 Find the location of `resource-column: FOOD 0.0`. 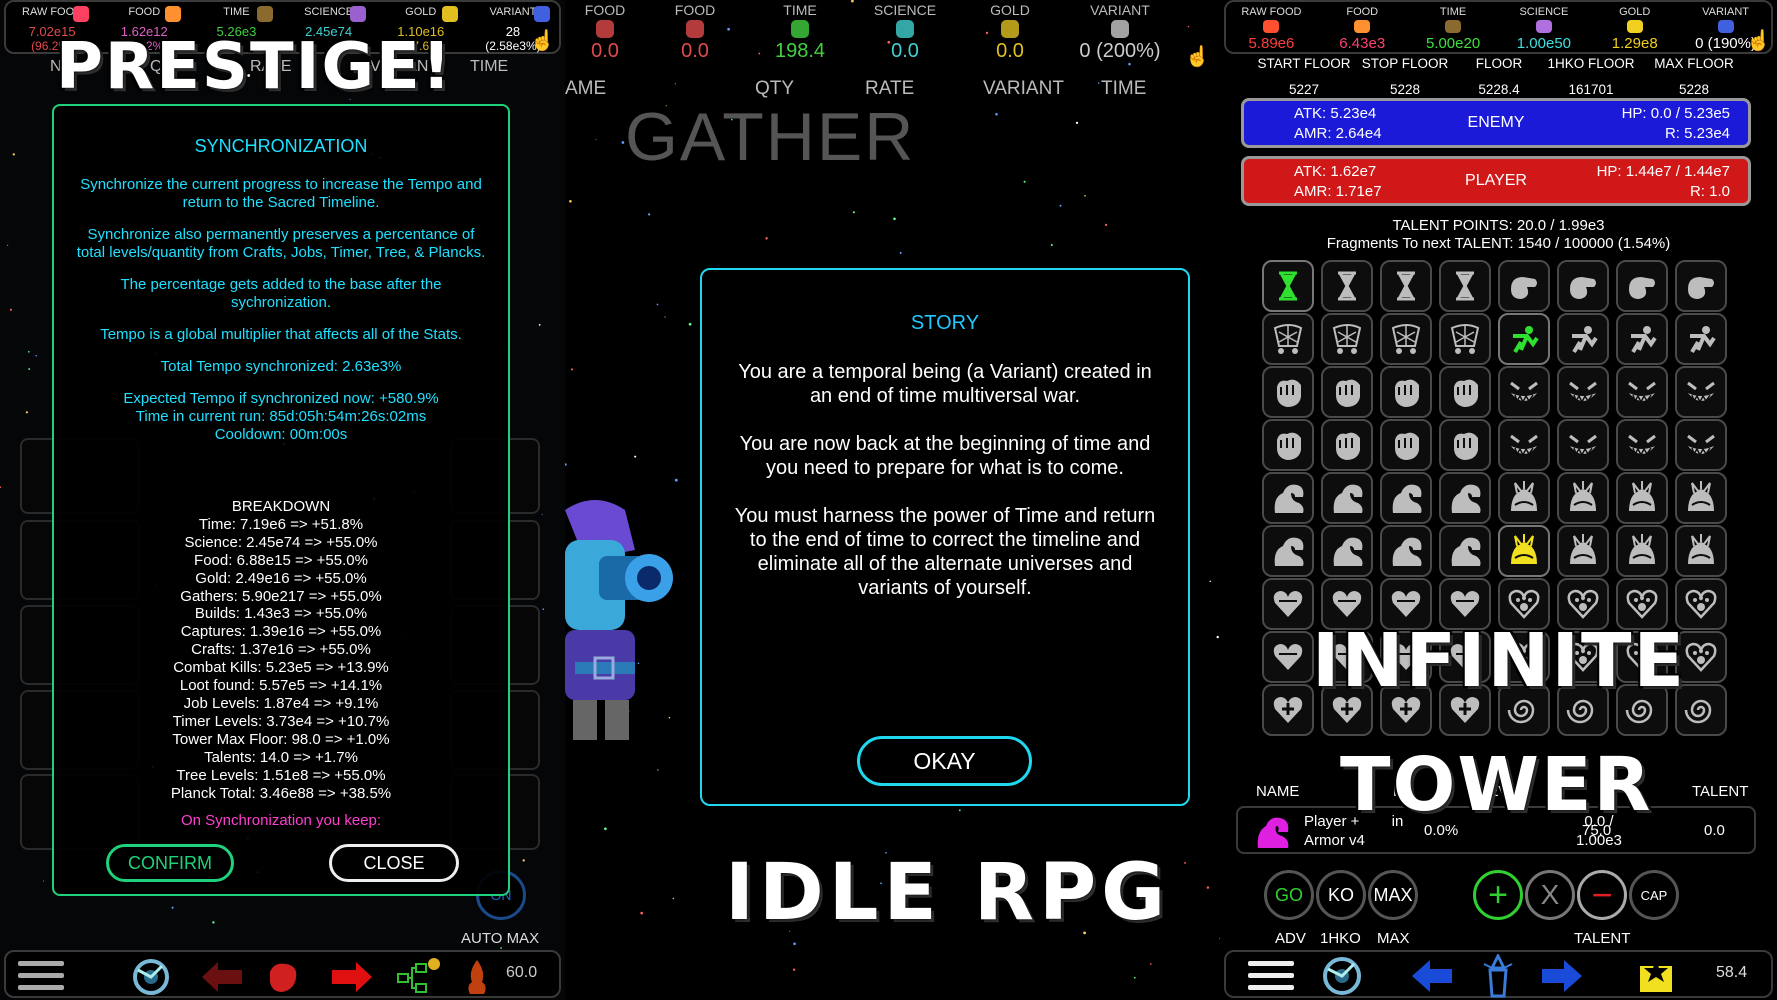

resource-column: FOOD 0.0 is located at coordinates (610, 32).